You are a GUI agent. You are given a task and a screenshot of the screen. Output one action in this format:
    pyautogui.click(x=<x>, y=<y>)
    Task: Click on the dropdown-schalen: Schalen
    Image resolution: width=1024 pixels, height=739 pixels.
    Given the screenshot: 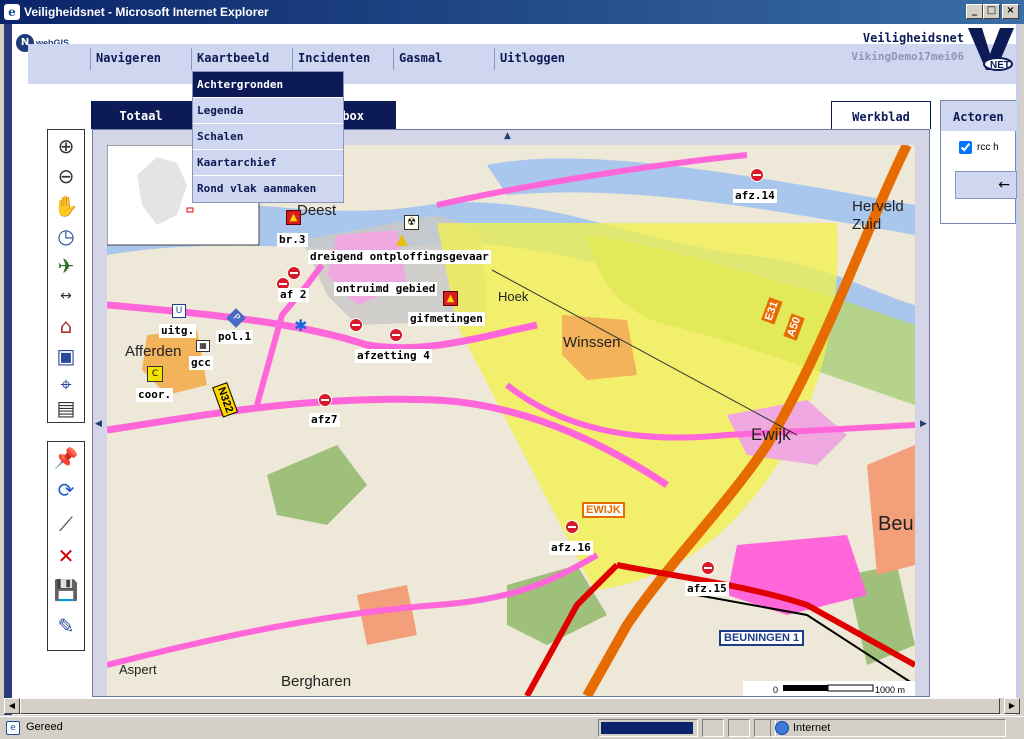 What is the action you would take?
    pyautogui.click(x=268, y=137)
    